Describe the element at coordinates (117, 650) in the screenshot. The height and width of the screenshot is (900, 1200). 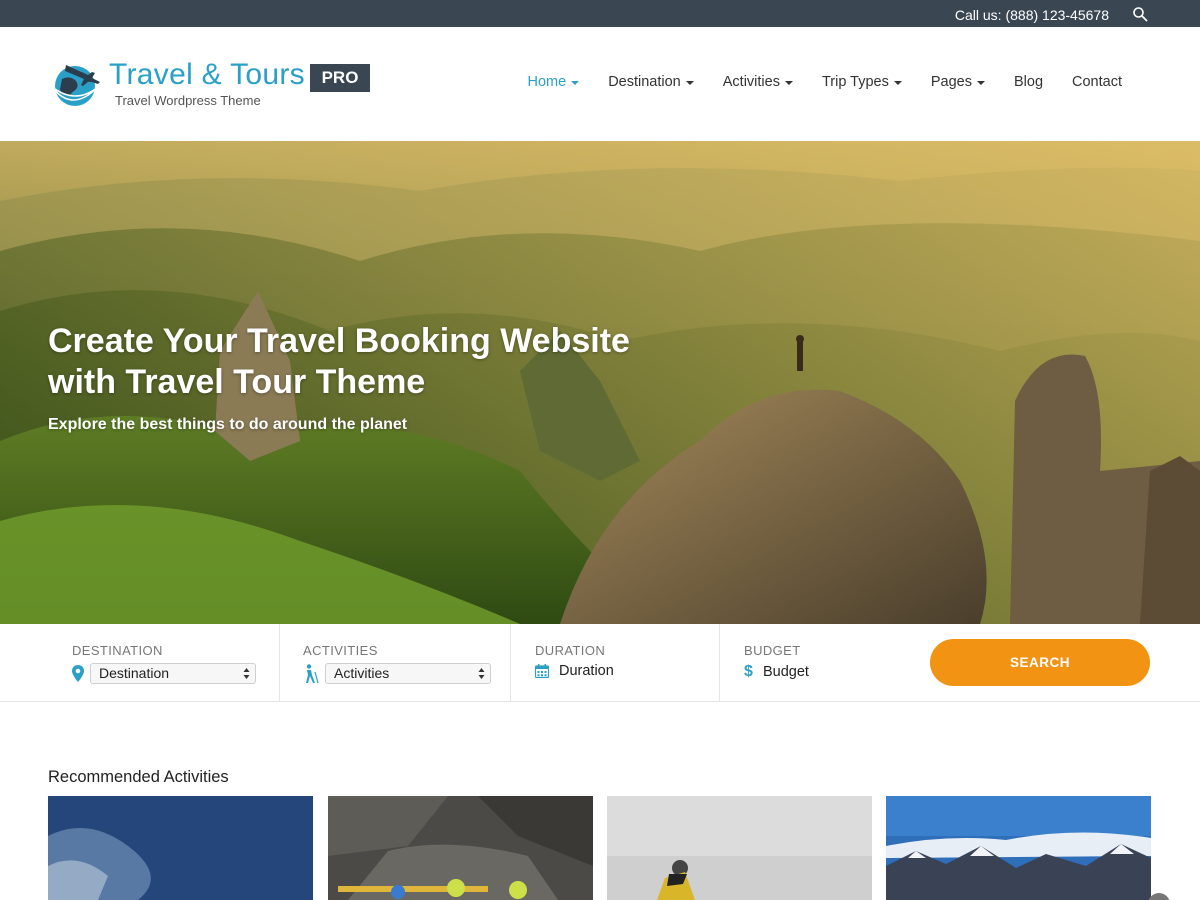
I see `destination-label: DESTINATION` at that location.